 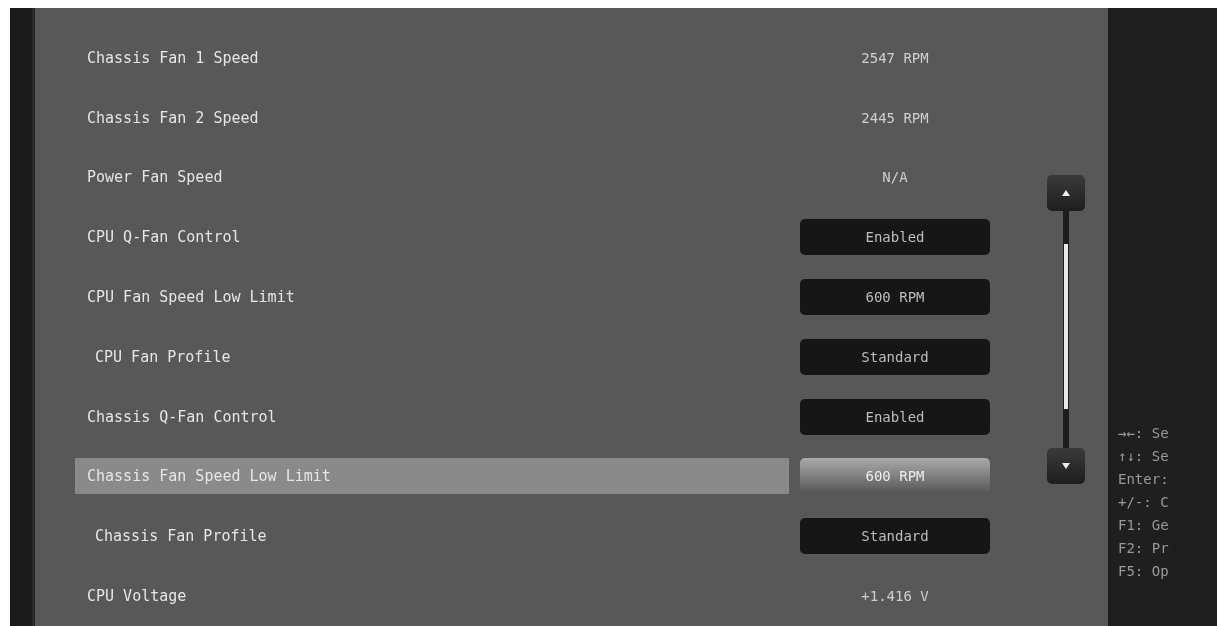 I want to click on down-arrow-icon, so click(x=1066, y=466).